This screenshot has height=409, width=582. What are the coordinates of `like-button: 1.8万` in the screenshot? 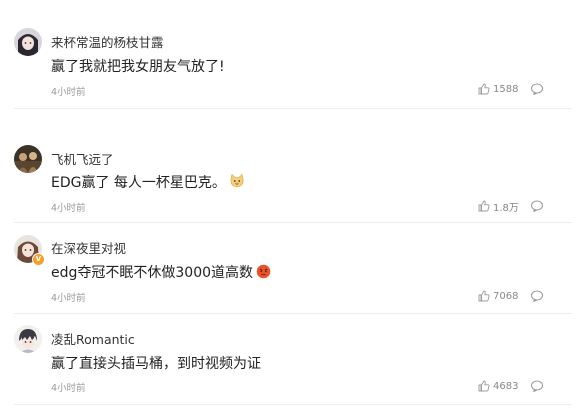 It's located at (498, 206).